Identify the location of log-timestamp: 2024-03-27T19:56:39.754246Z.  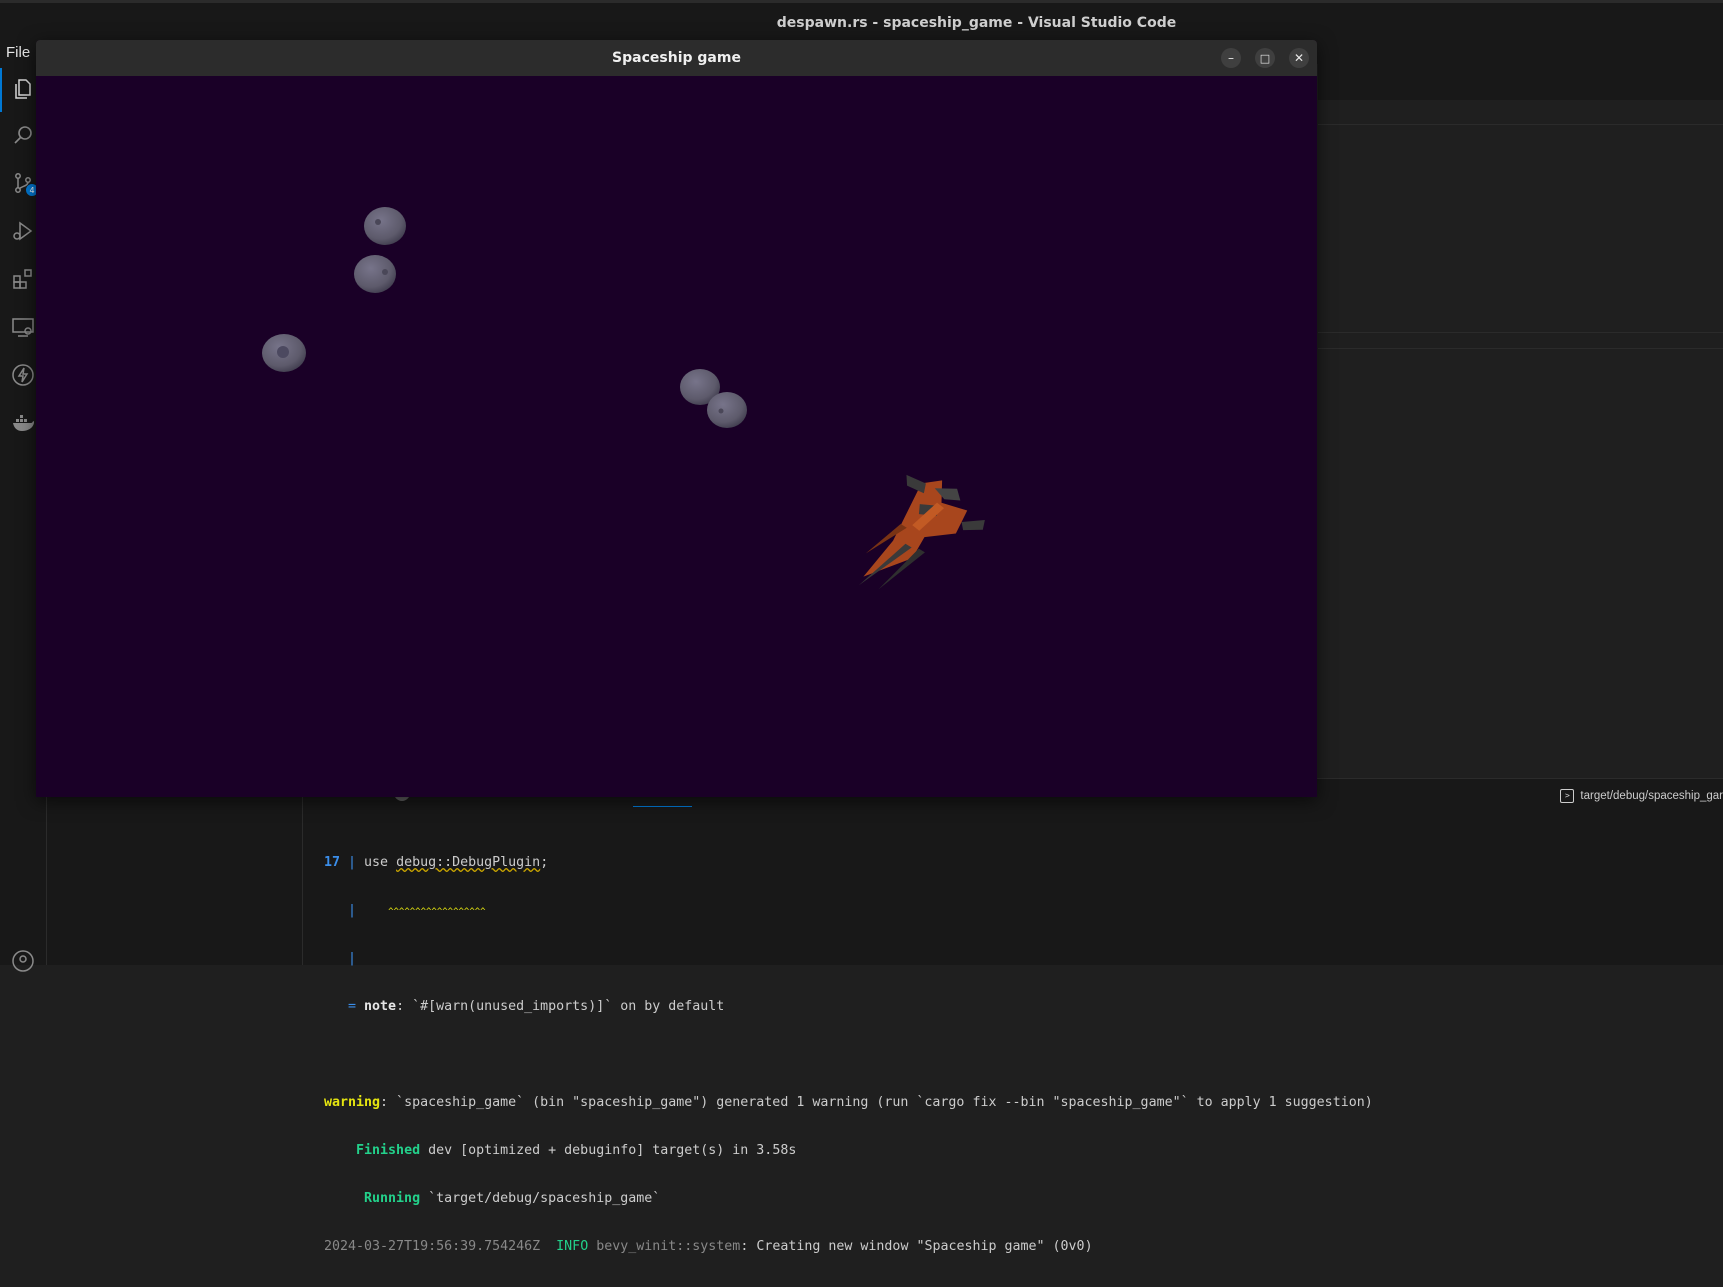
(432, 1246).